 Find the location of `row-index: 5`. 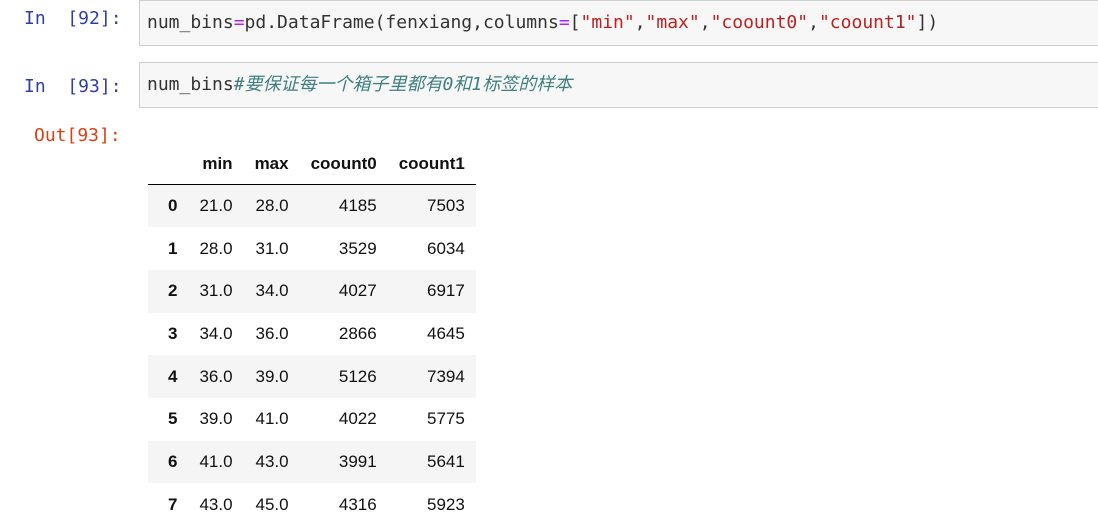

row-index: 5 is located at coordinates (173, 419).